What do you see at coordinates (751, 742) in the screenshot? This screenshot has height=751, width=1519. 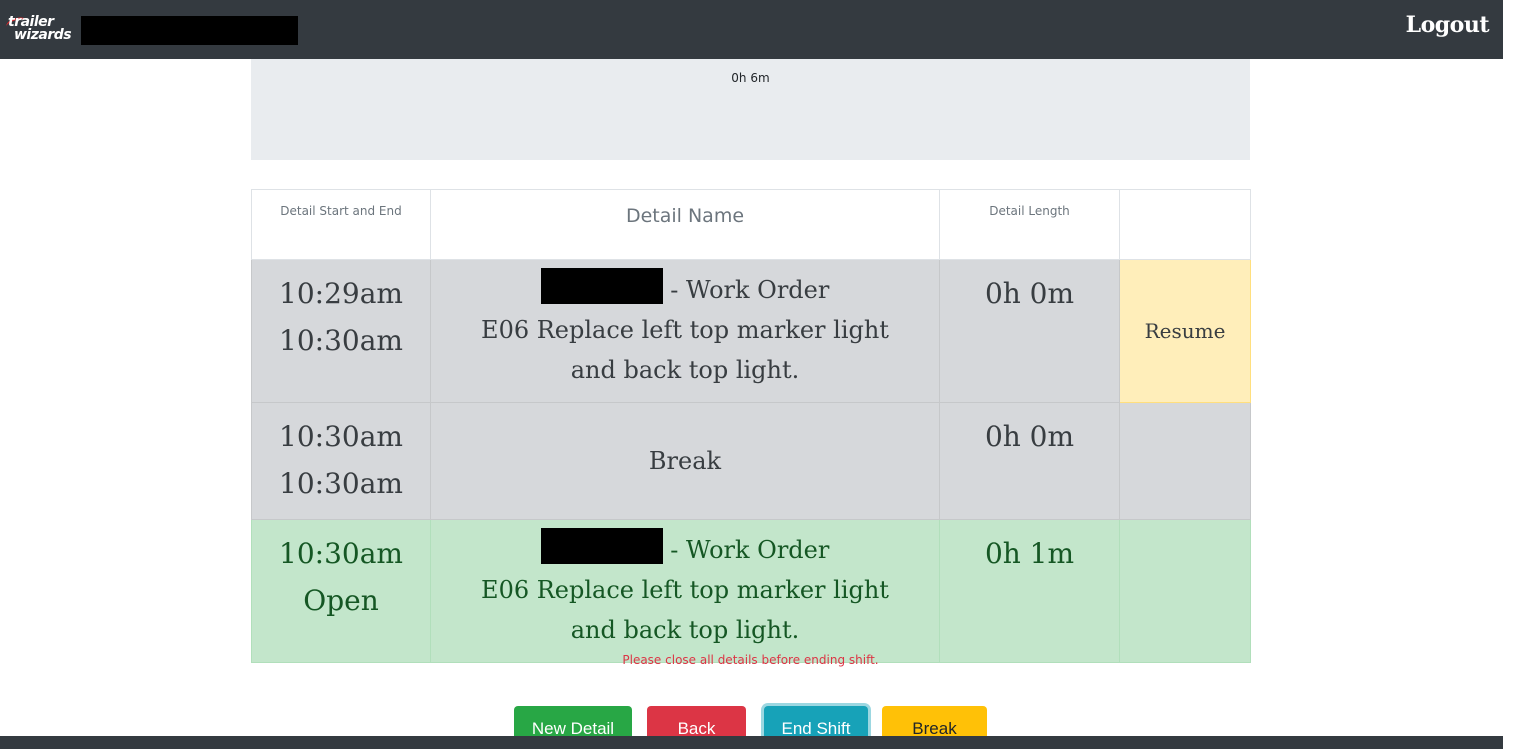 I see `bottom-bar` at bounding box center [751, 742].